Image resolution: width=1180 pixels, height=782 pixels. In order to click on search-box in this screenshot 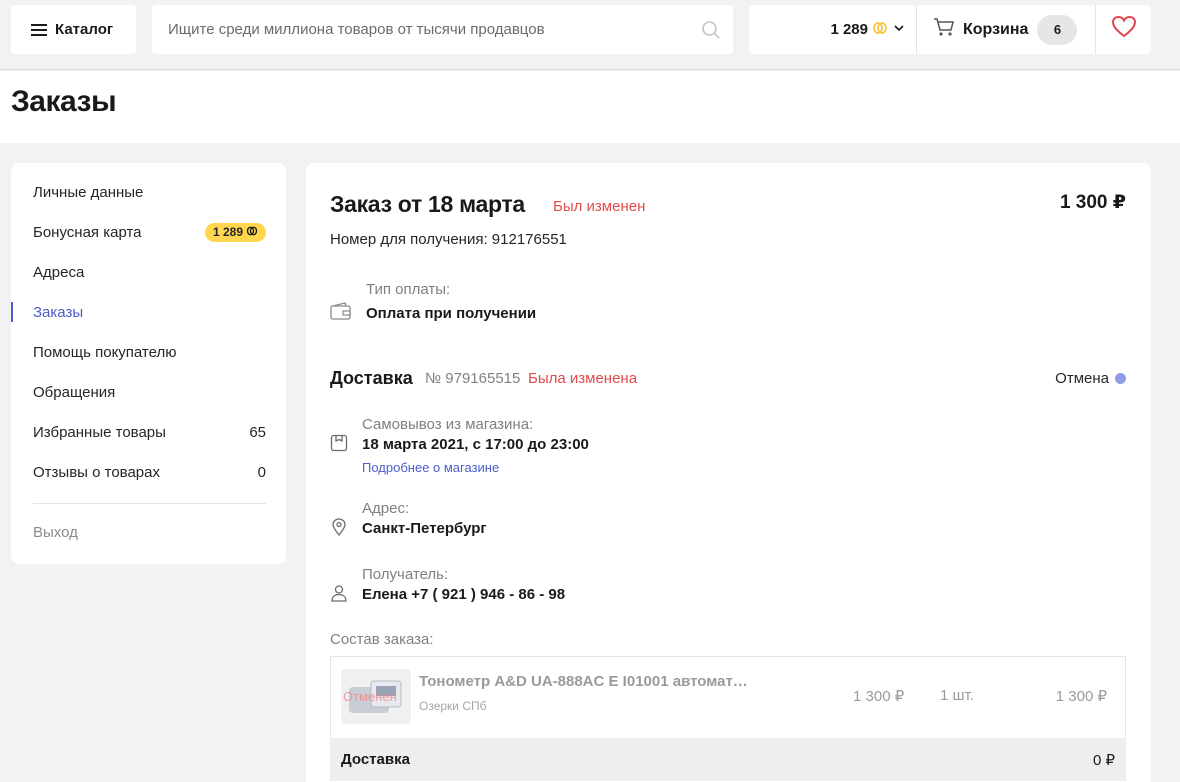, I will do `click(442, 29)`.